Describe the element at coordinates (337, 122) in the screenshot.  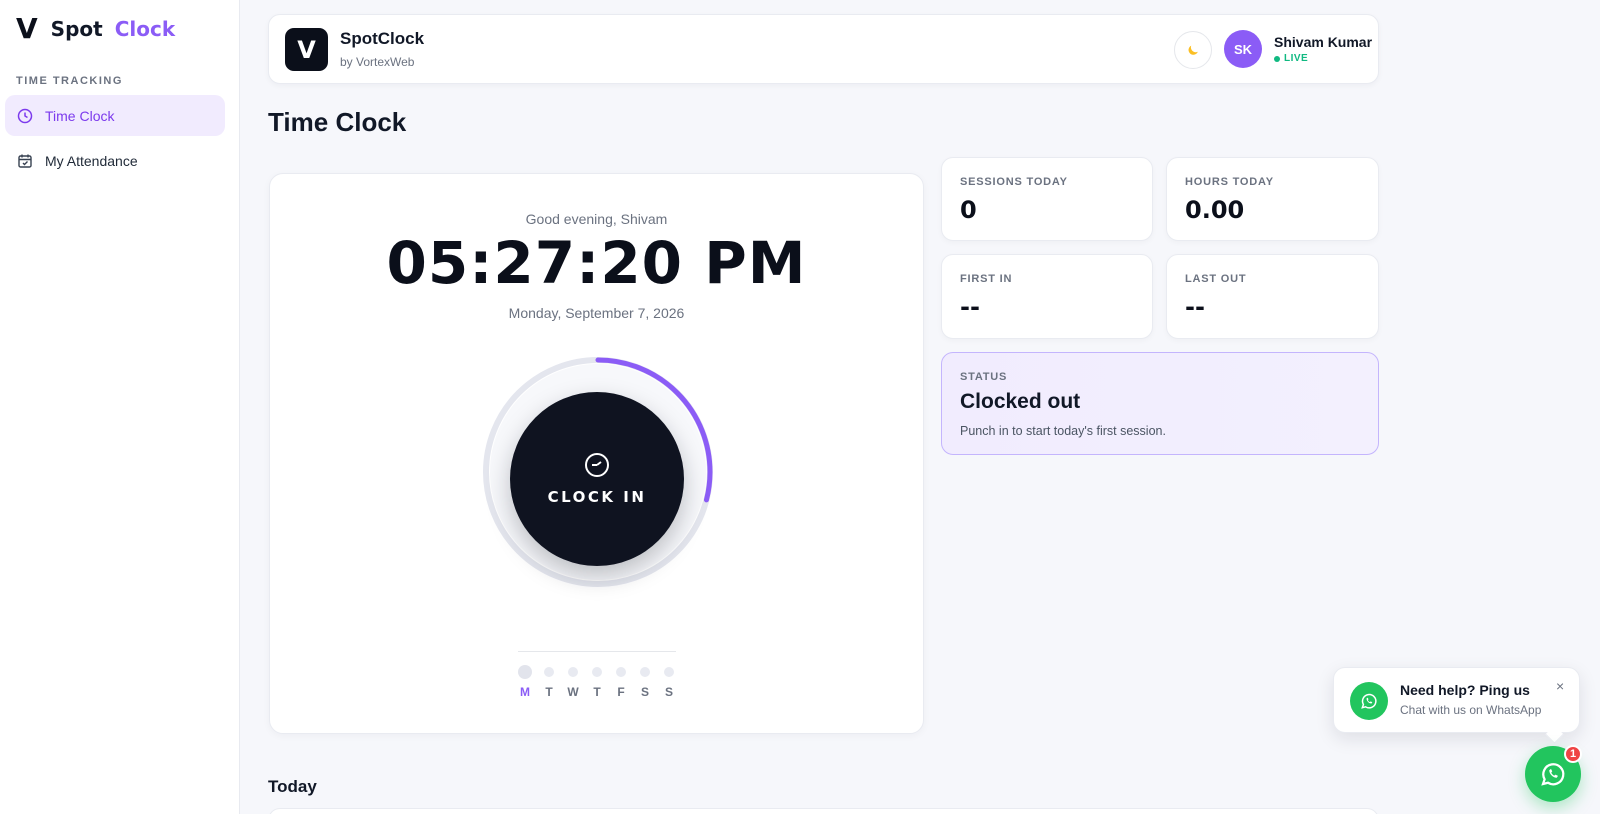
I see `page-title: Time Clock` at that location.